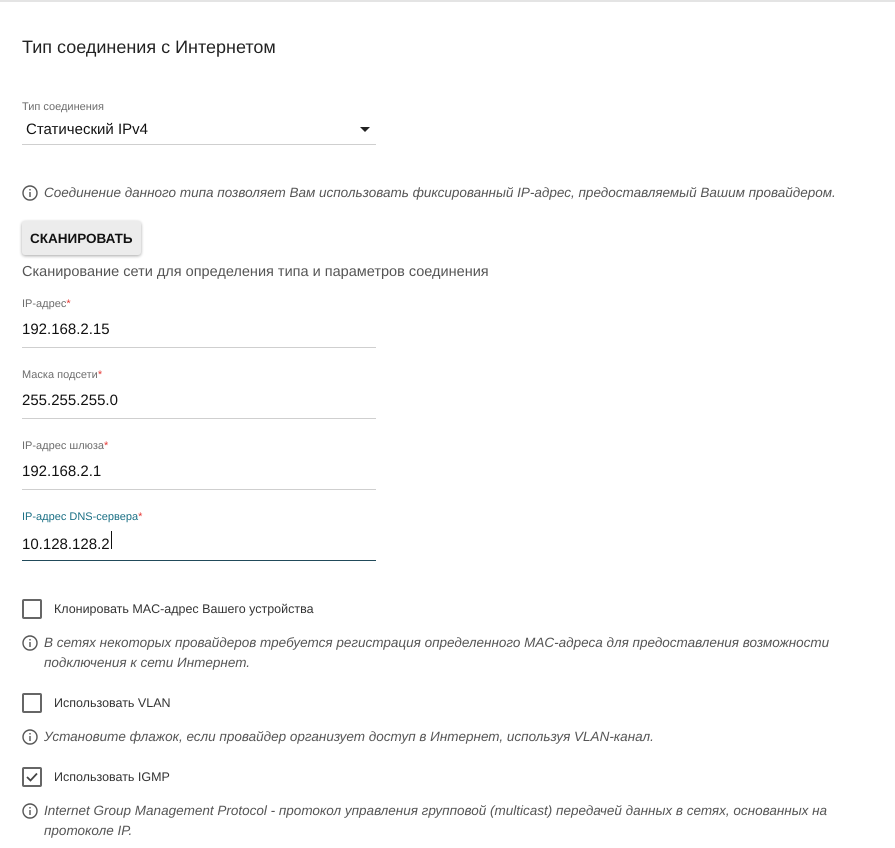  Describe the element at coordinates (365, 129) in the screenshot. I see `dropdown-caret-icon` at that location.